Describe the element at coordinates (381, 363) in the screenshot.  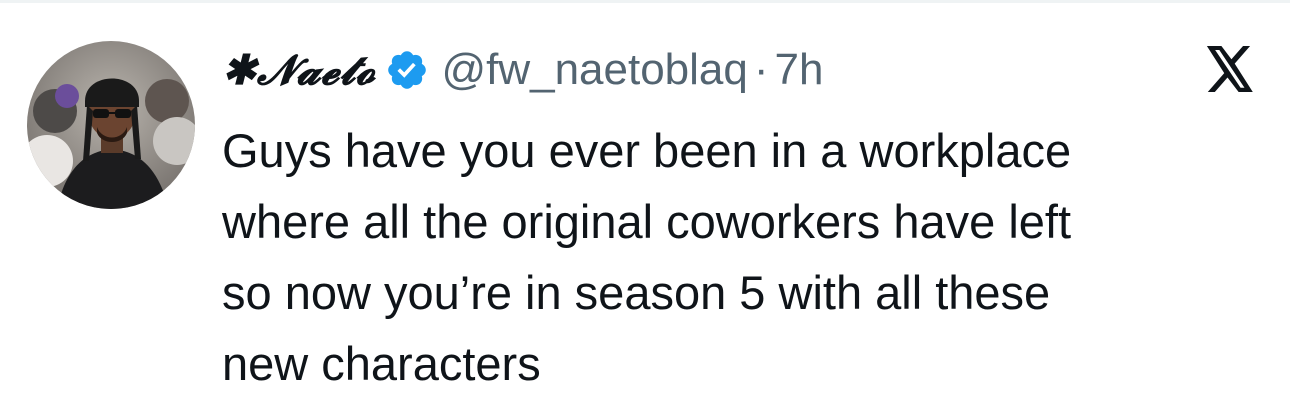
I see `tweet-text-line: new characters` at that location.